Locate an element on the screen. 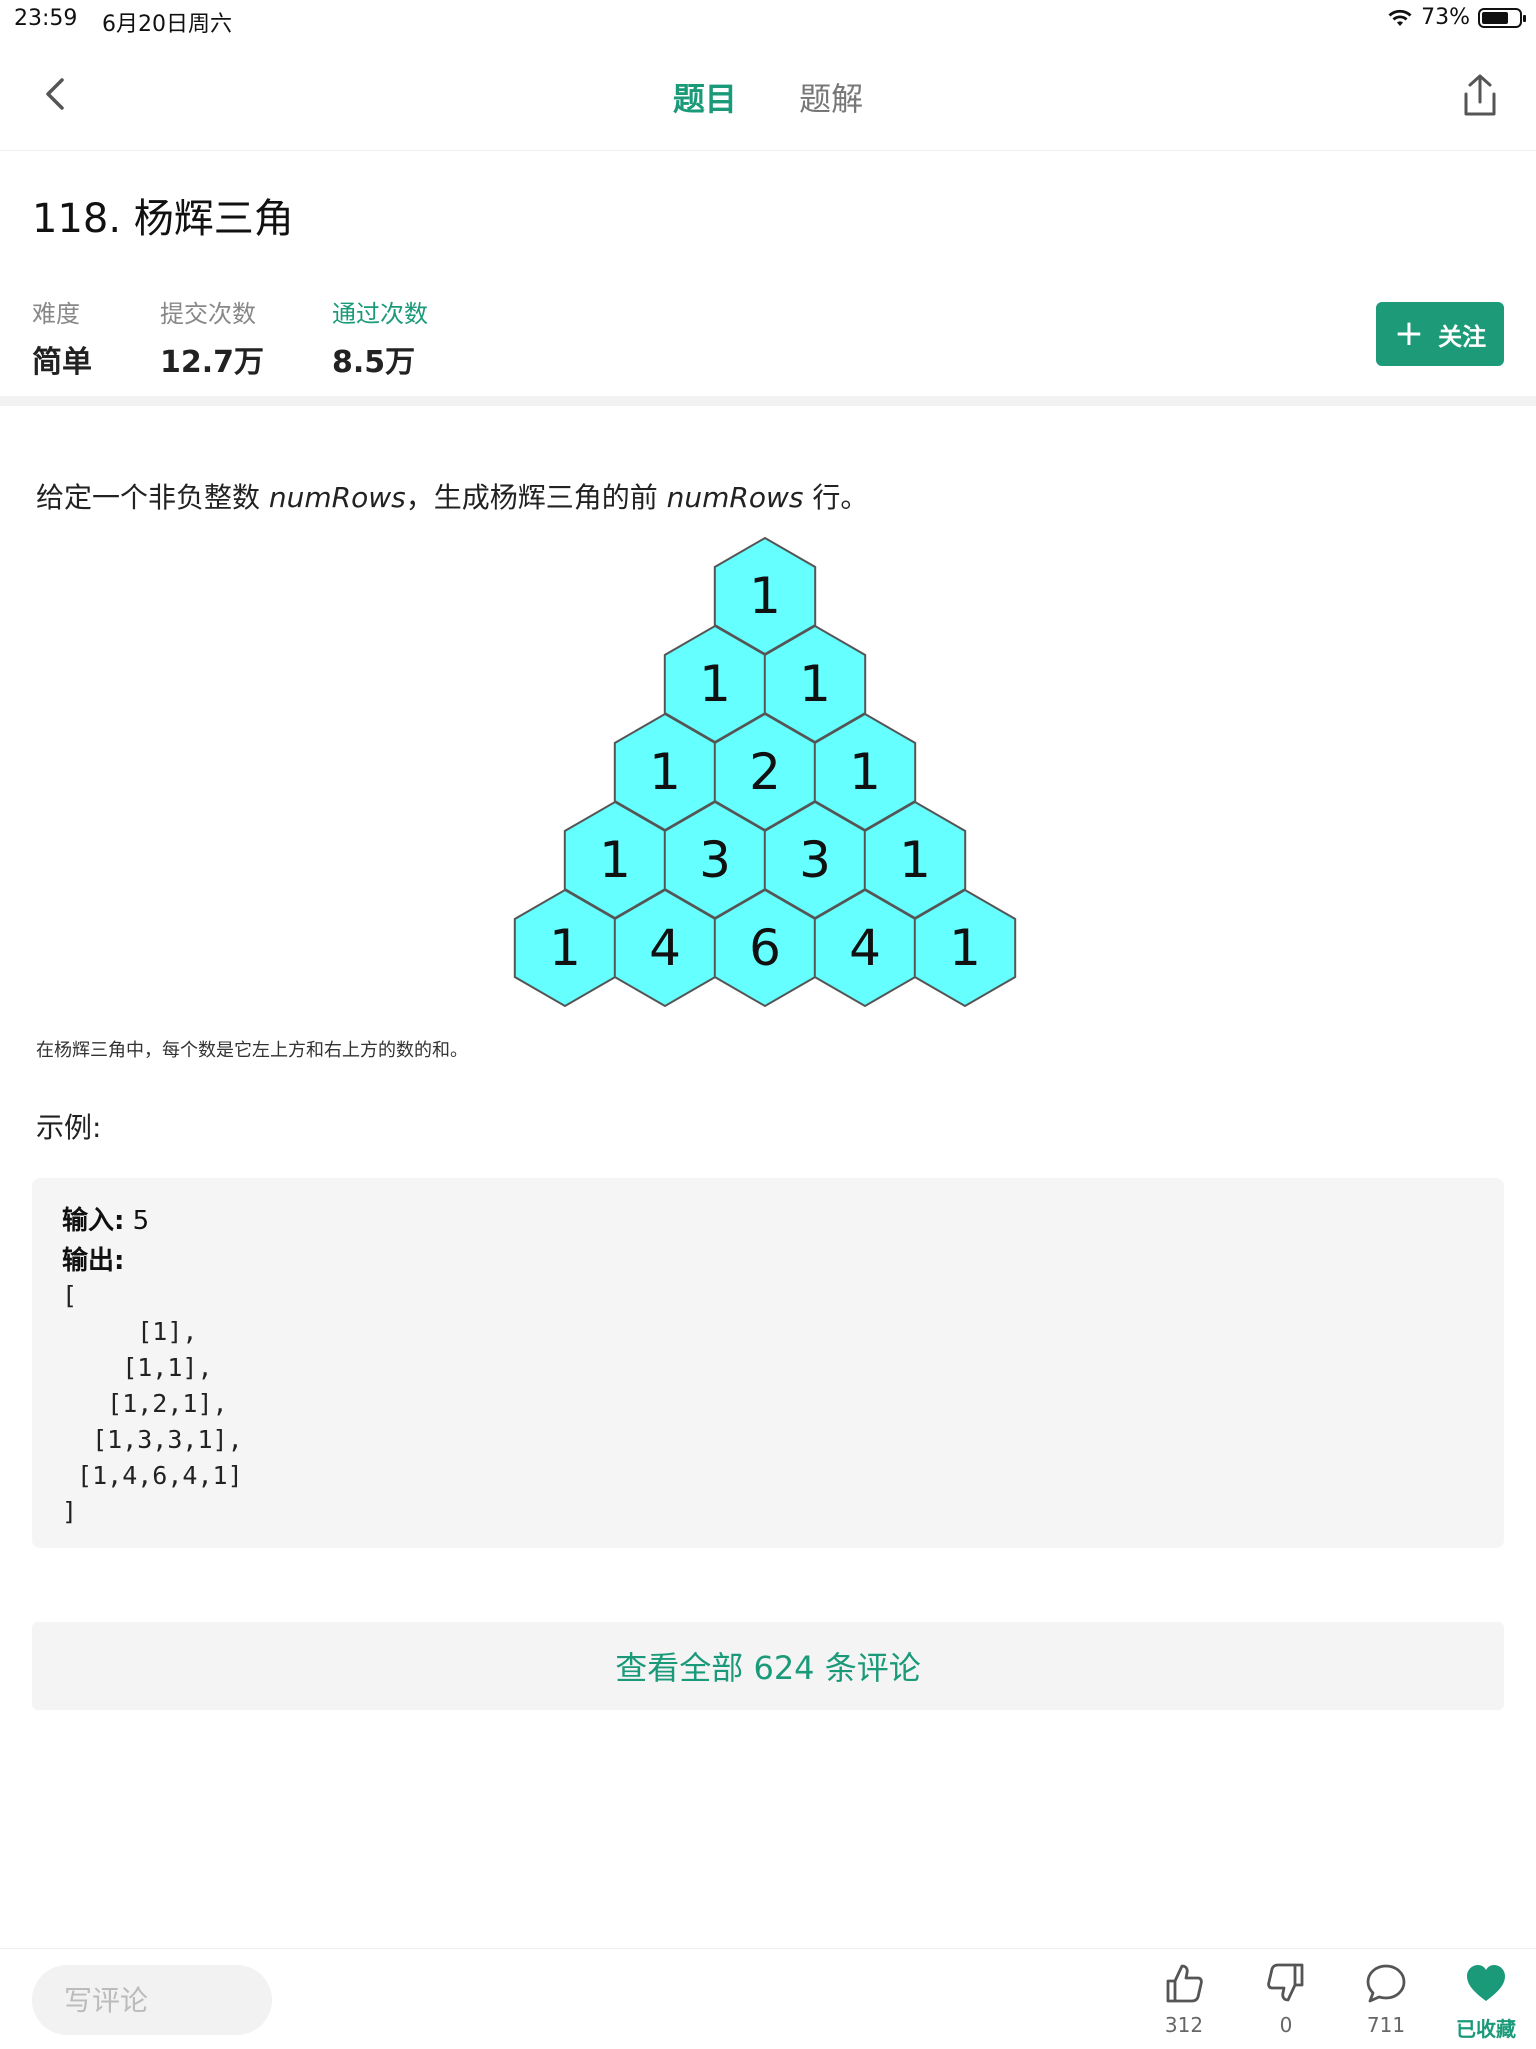 Image resolution: width=1536 pixels, height=2049 pixels. description-text: 行。 is located at coordinates (836, 497).